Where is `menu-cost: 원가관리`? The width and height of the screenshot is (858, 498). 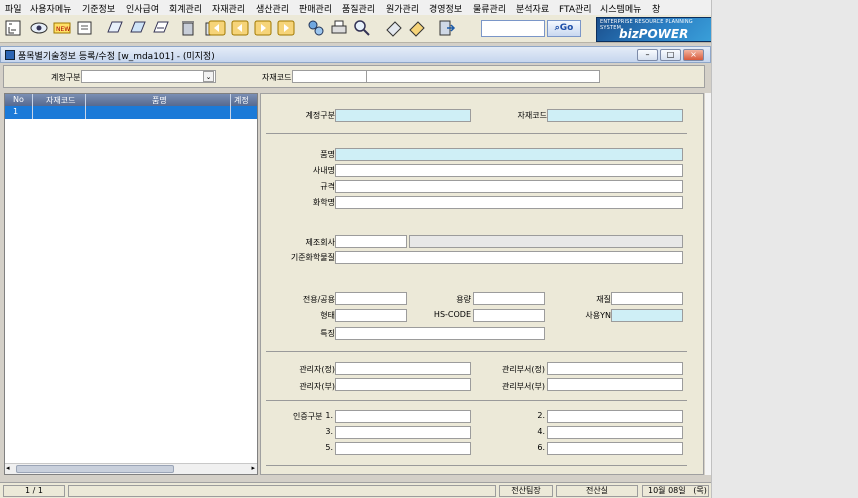 menu-cost: 원가관리 is located at coordinates (402, 8).